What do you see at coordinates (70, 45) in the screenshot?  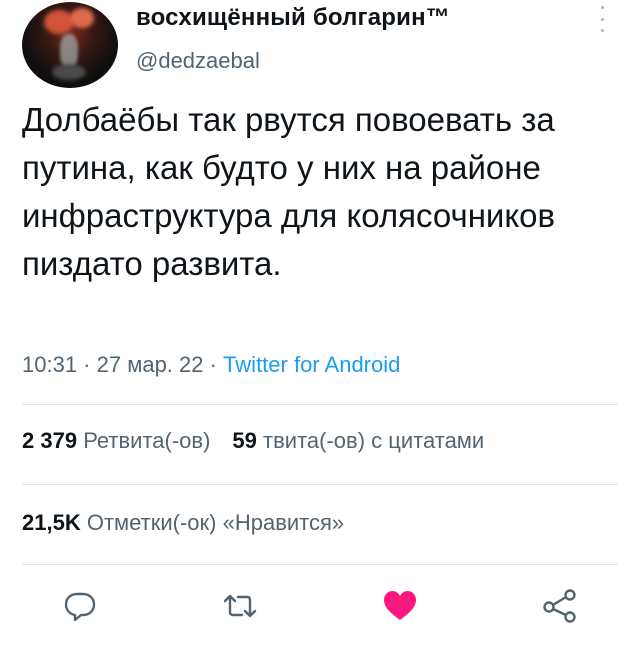 I see `avatar` at bounding box center [70, 45].